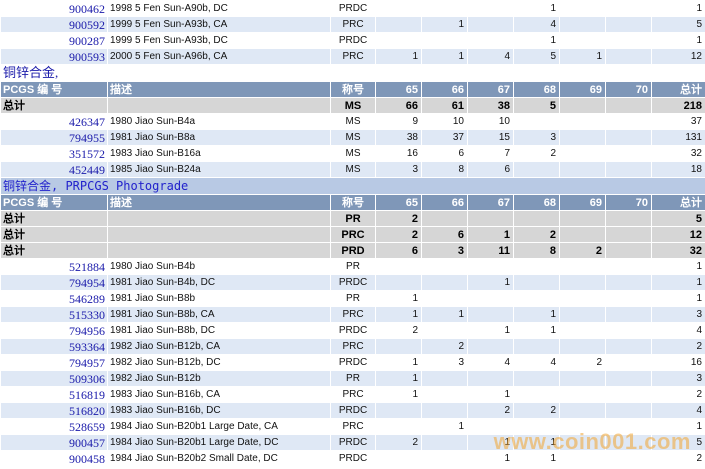 This screenshot has width=705, height=469. I want to click on coin-description: 1982 Jiao Sun-B12b, CA, so click(219, 346).